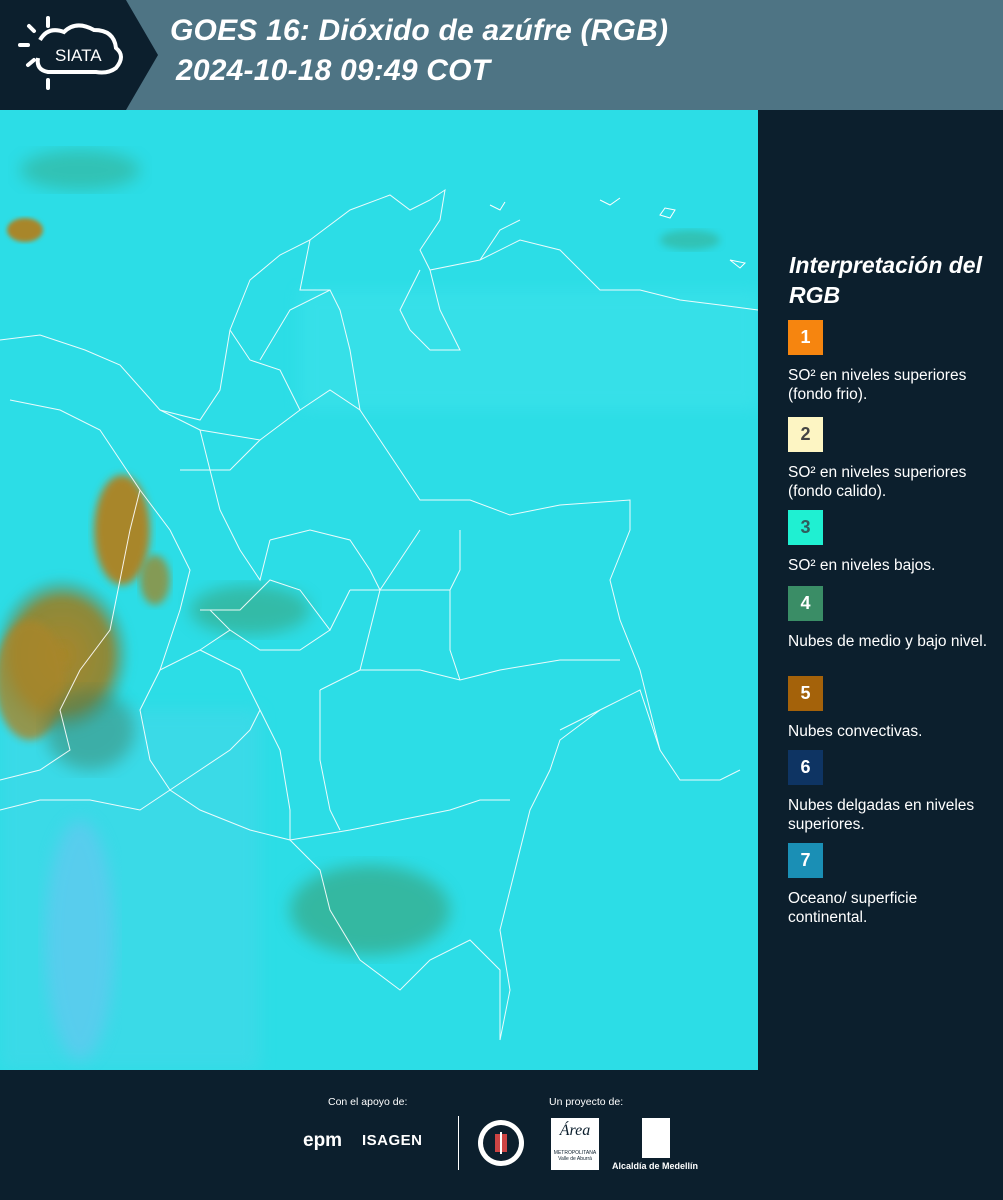 The width and height of the screenshot is (1003, 1200). I want to click on legend-swatch: 5, so click(805, 693).